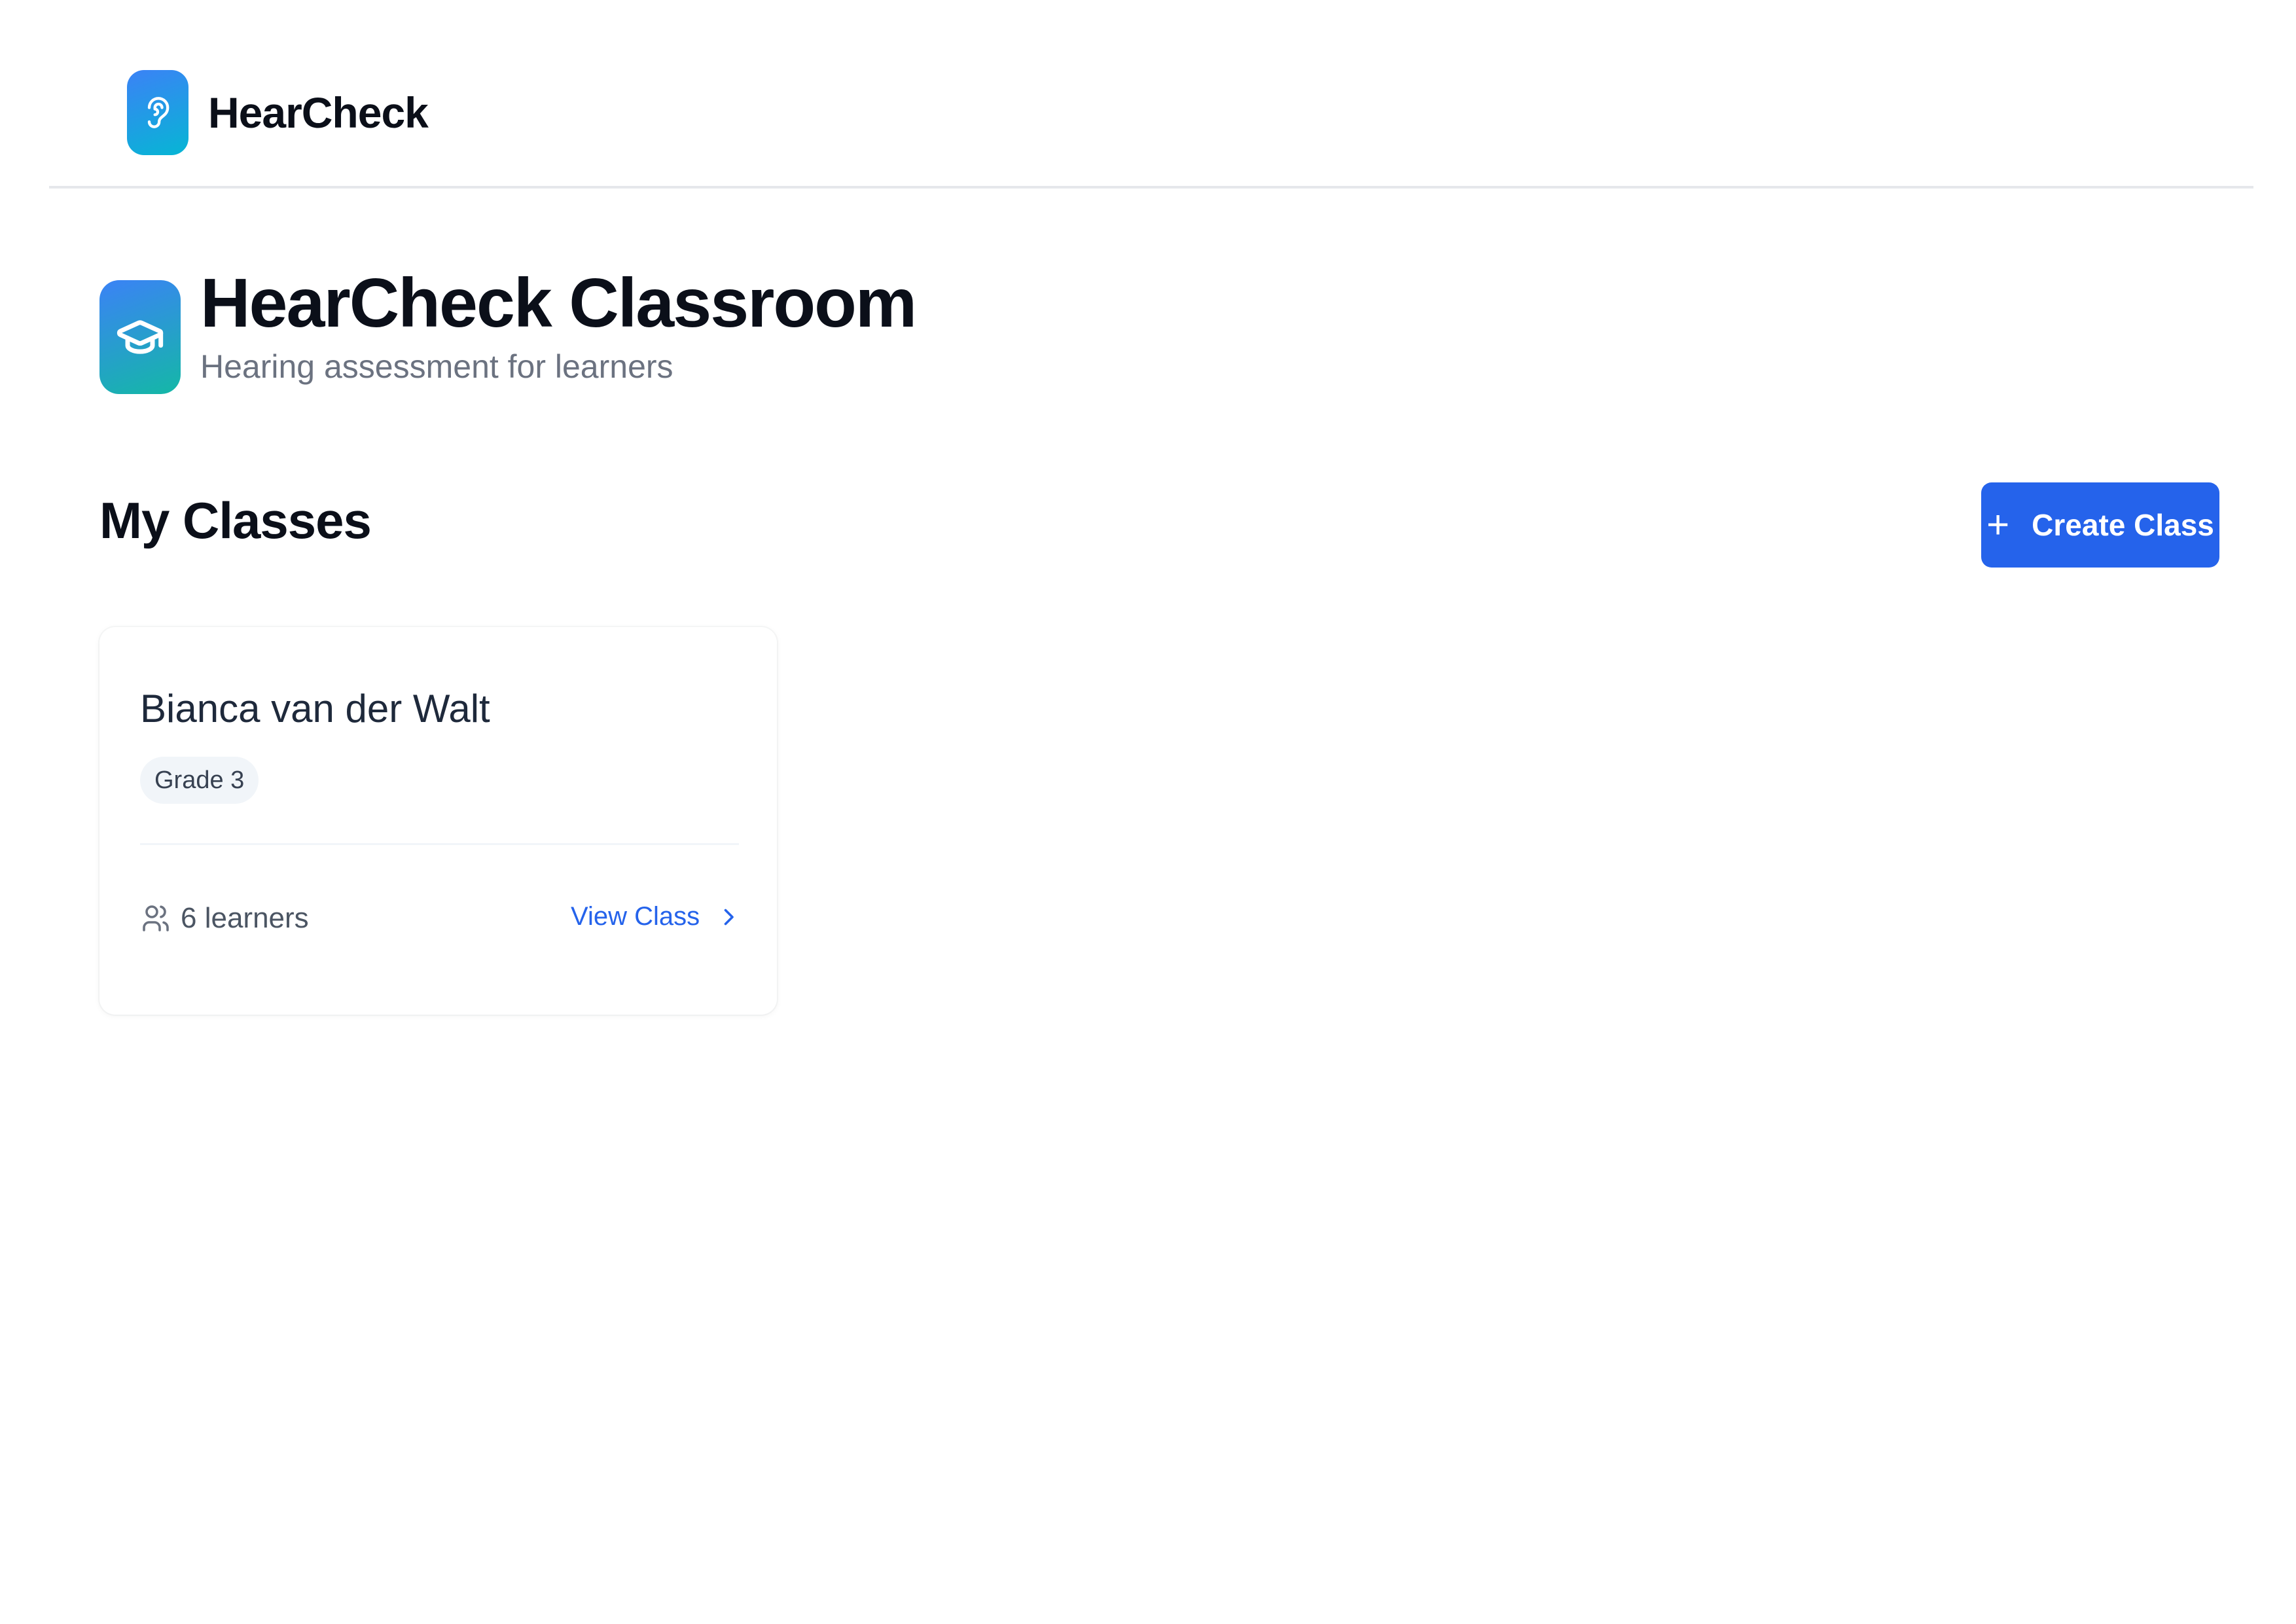  What do you see at coordinates (1151, 94) in the screenshot?
I see `top-bar: HearCheck` at bounding box center [1151, 94].